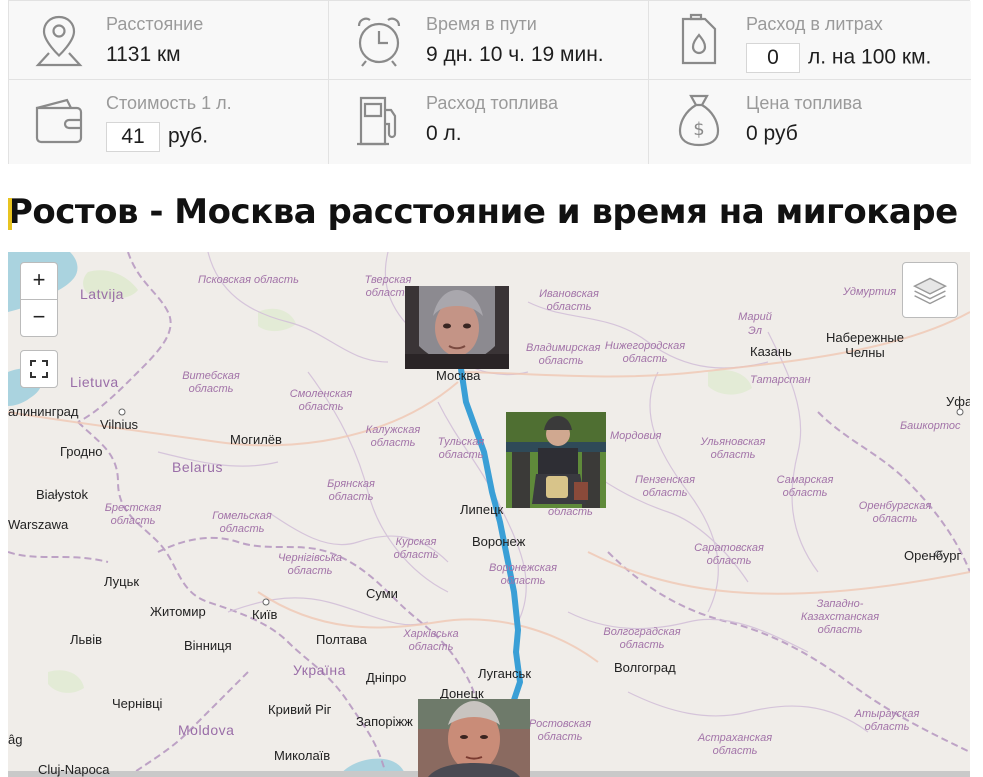 Image resolution: width=983 pixels, height=777 pixels. I want to click on fuel-total-label: Расход топлива, so click(492, 103).